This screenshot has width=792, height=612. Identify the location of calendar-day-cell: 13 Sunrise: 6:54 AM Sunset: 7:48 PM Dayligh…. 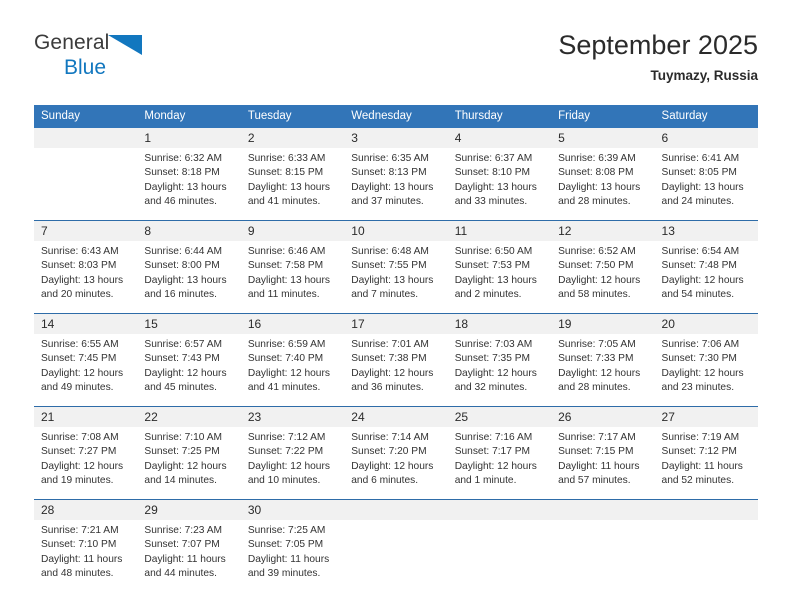
(706, 267).